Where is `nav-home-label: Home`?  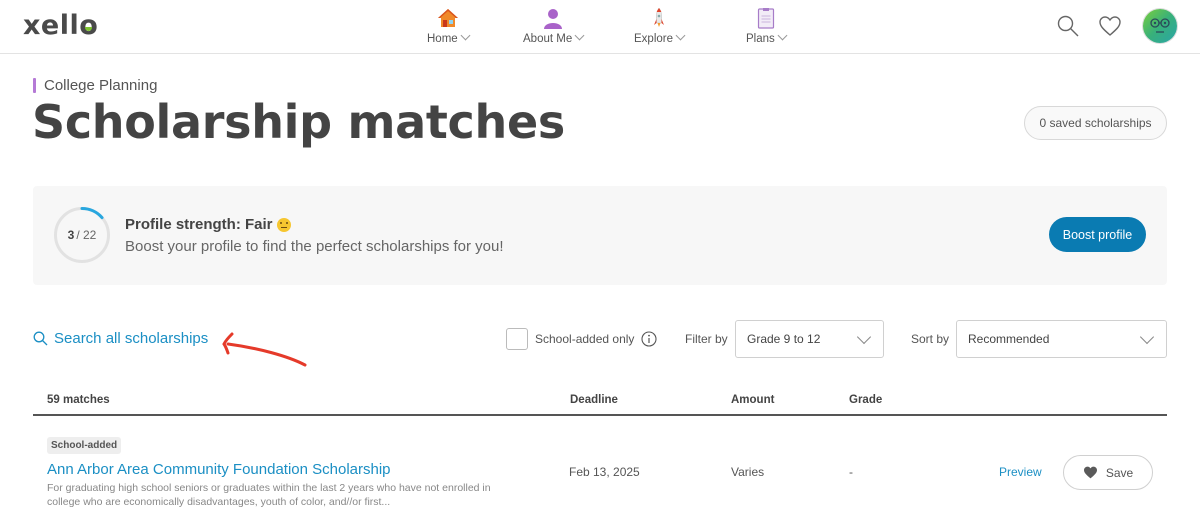
nav-home-label: Home is located at coordinates (442, 39).